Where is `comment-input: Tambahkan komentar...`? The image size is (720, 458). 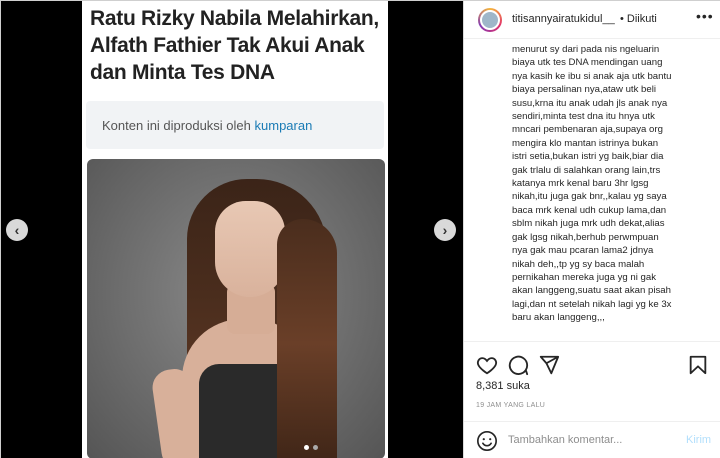
comment-input: Tambahkan komentar... is located at coordinates (565, 440).